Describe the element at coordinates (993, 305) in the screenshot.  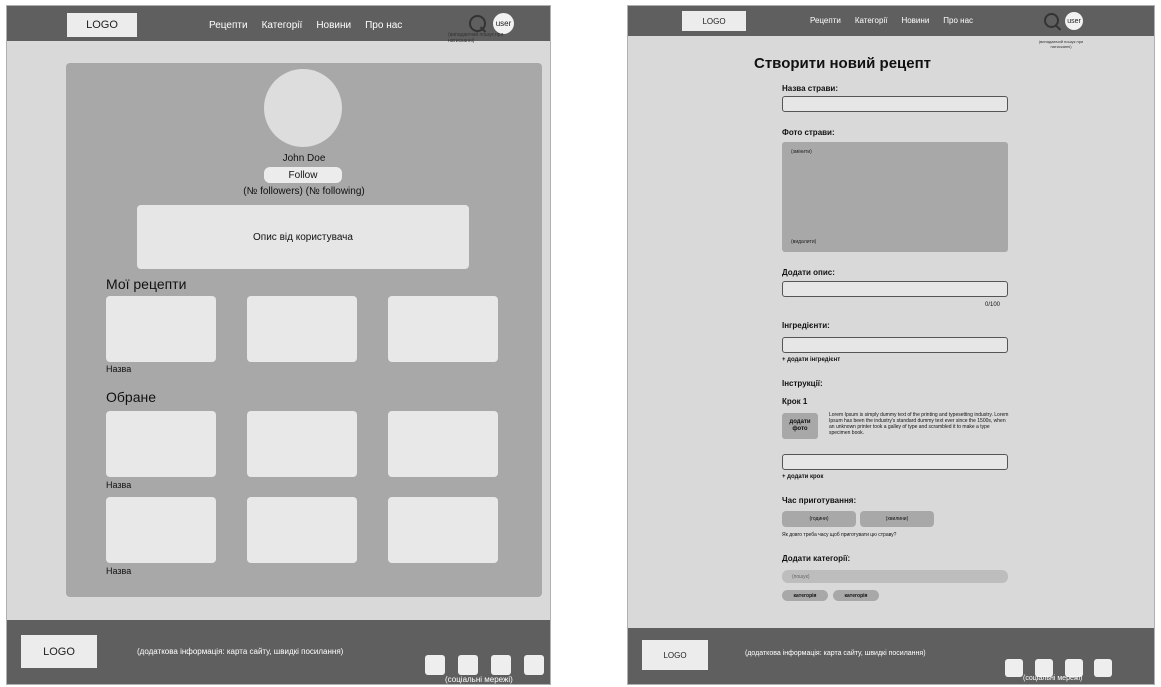
I see `description-counter: 0/100` at that location.